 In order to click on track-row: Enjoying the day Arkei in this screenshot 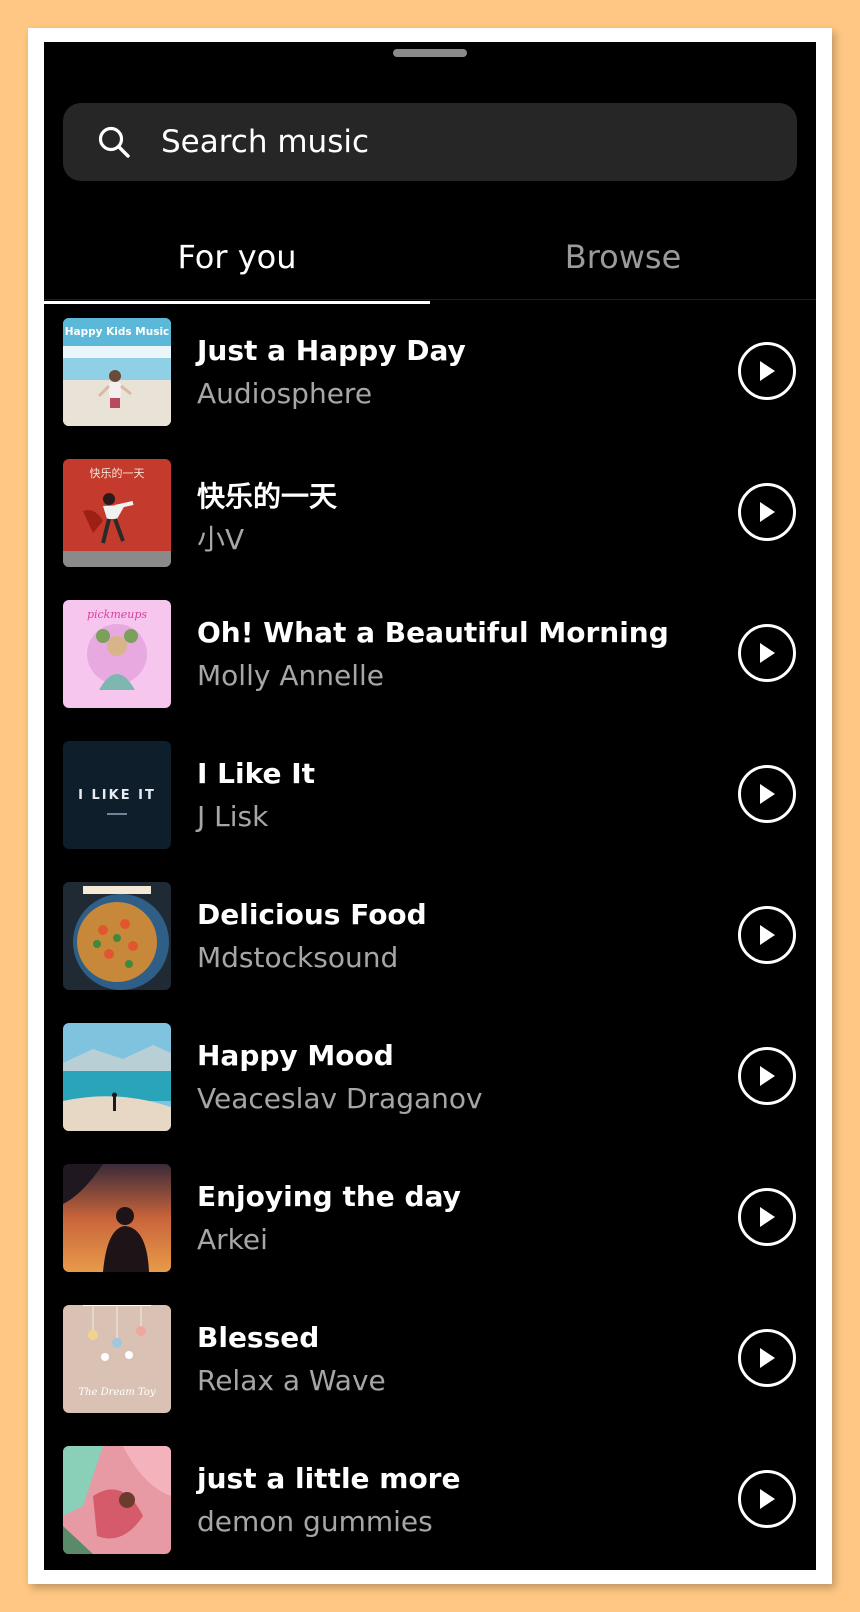, I will do `click(430, 1232)`.